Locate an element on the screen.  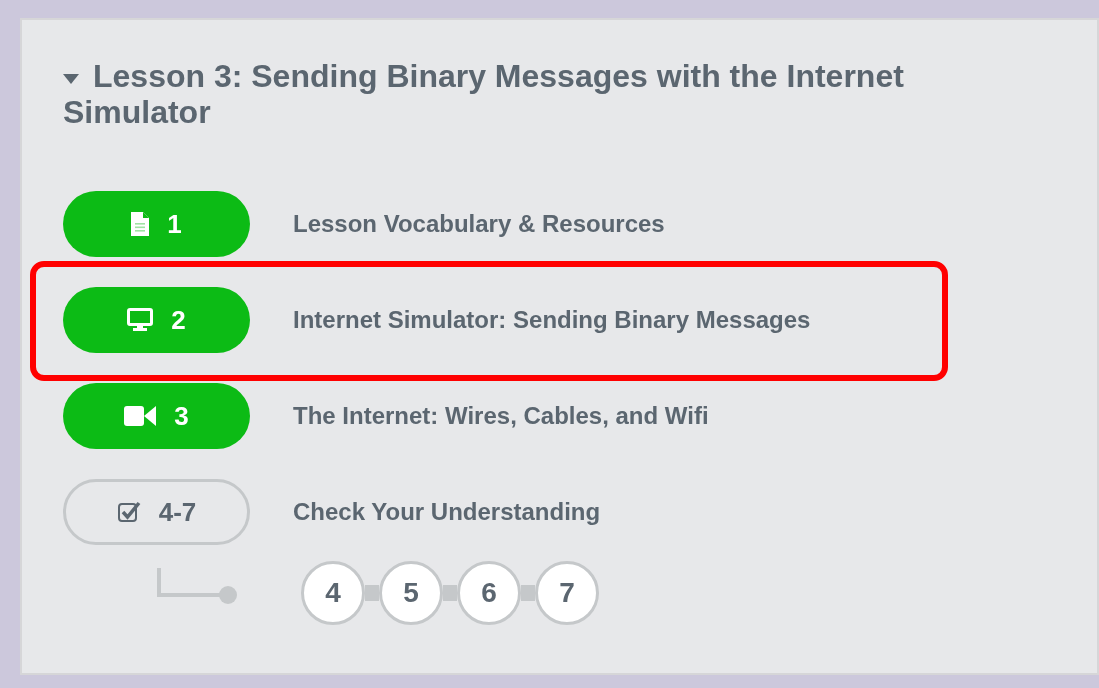
level-pill-button: 2 is located at coordinates (156, 320).